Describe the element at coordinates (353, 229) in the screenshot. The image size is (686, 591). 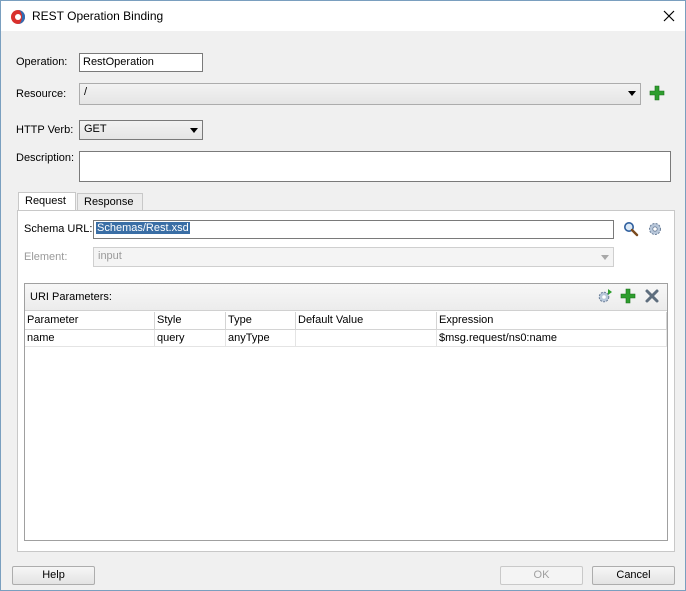
I see `schema-url-field: Schemas/Rest.xsd` at that location.